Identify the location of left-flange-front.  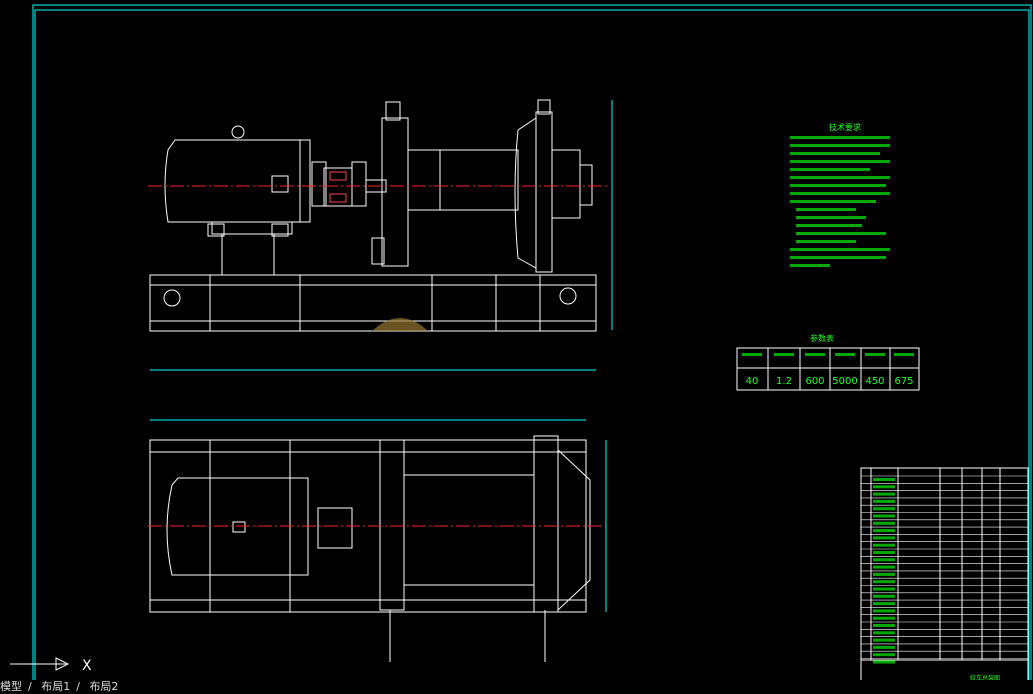
(390, 184).